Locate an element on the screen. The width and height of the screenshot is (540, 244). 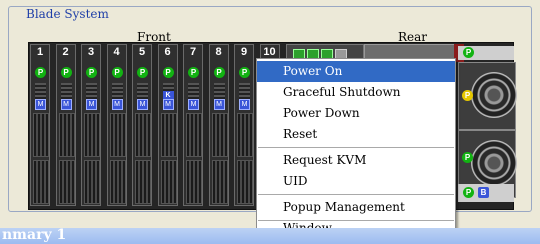
menu-item-power-on: Power On is located at coordinates (356, 71).